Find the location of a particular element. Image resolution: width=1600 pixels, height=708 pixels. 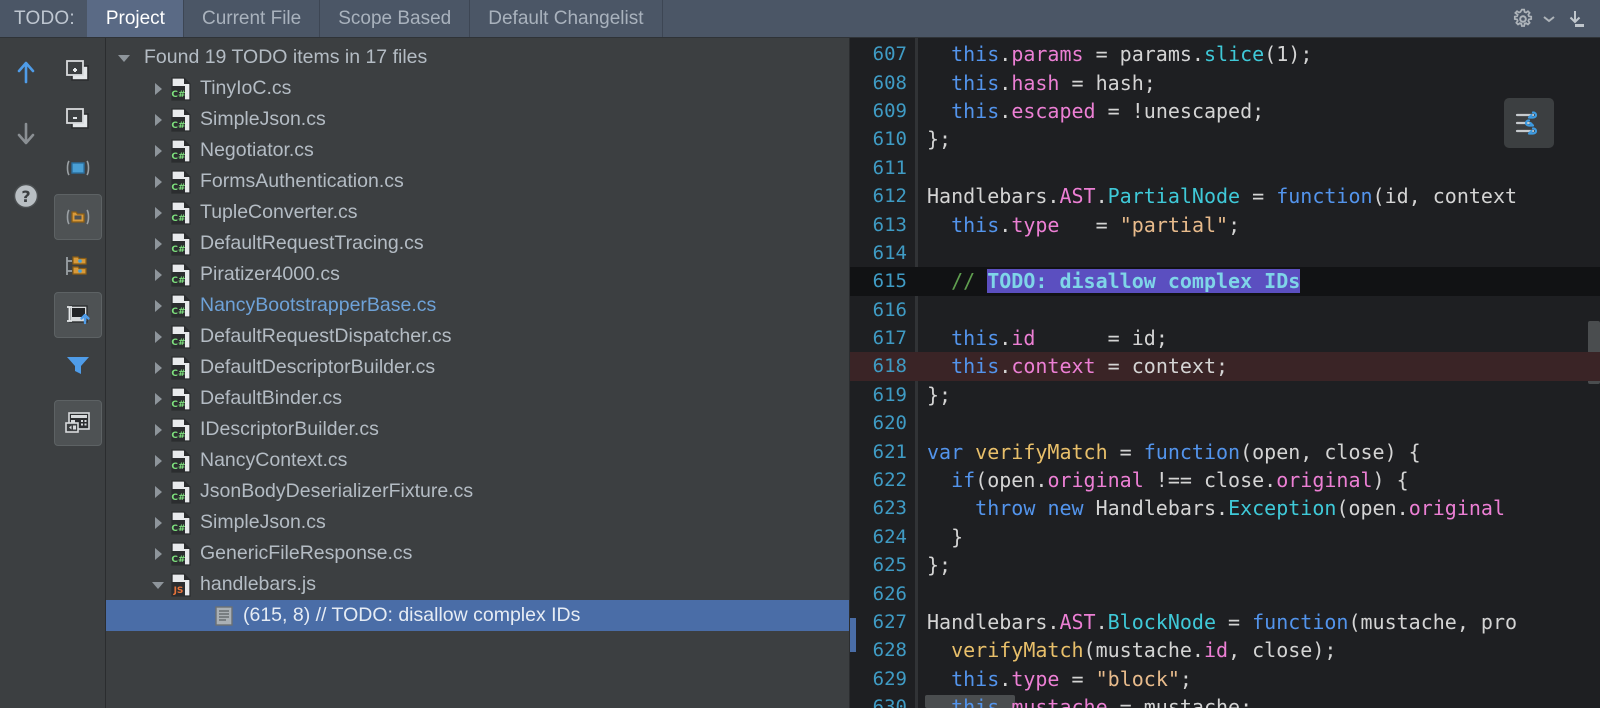

tab-default-changelist-label: Default Changelist is located at coordinates (566, 18).